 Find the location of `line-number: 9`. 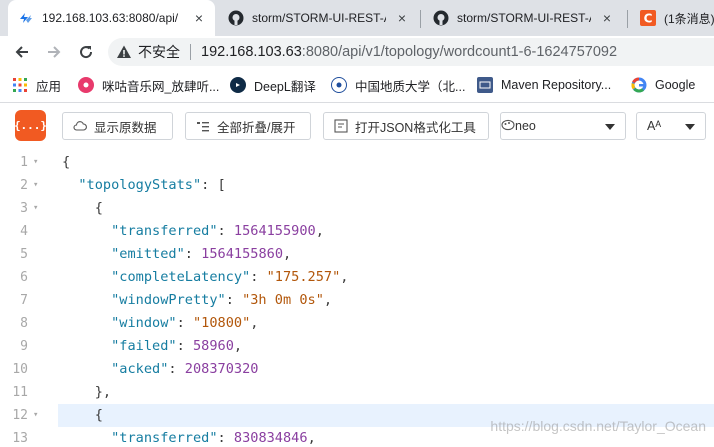

line-number: 9 is located at coordinates (24, 346).